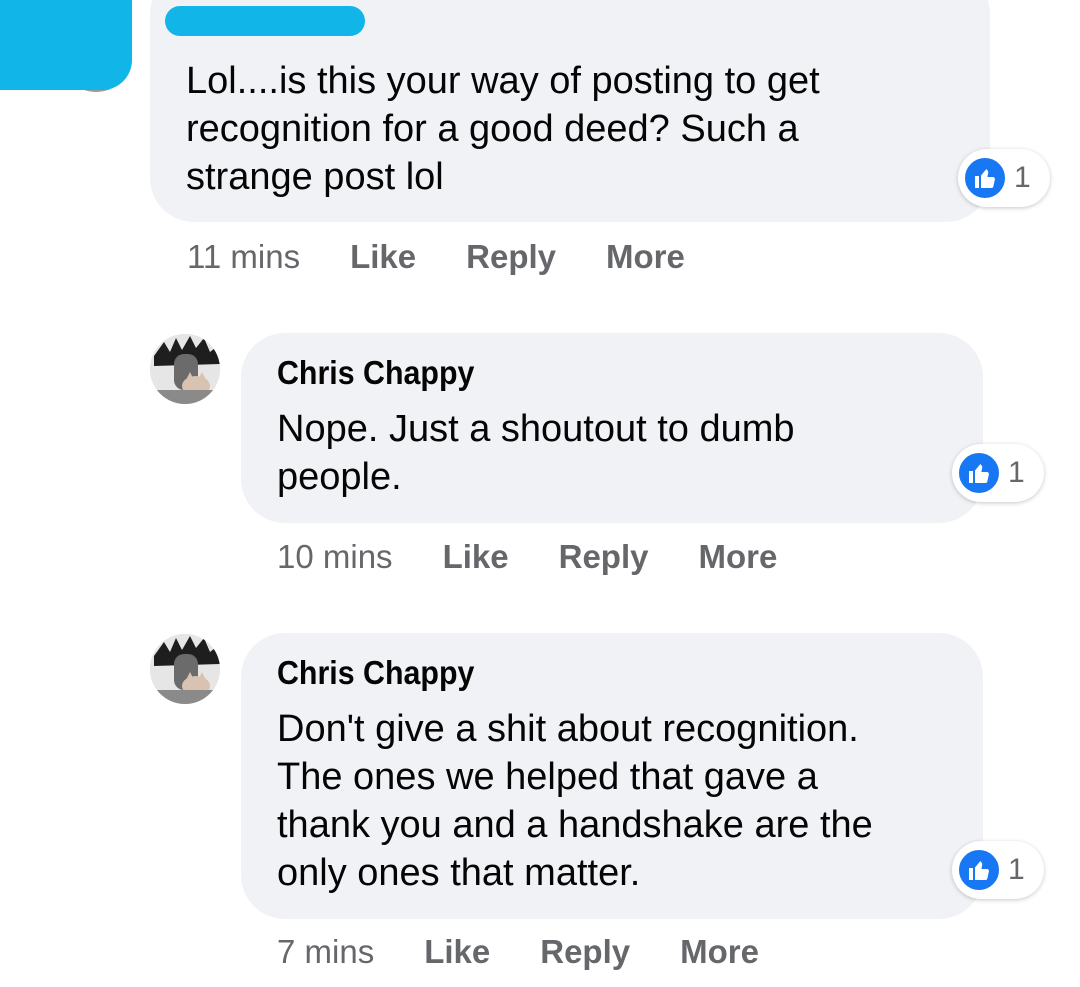 Image resolution: width=1080 pixels, height=987 pixels. I want to click on timestamp: 10 mins, so click(335, 557).